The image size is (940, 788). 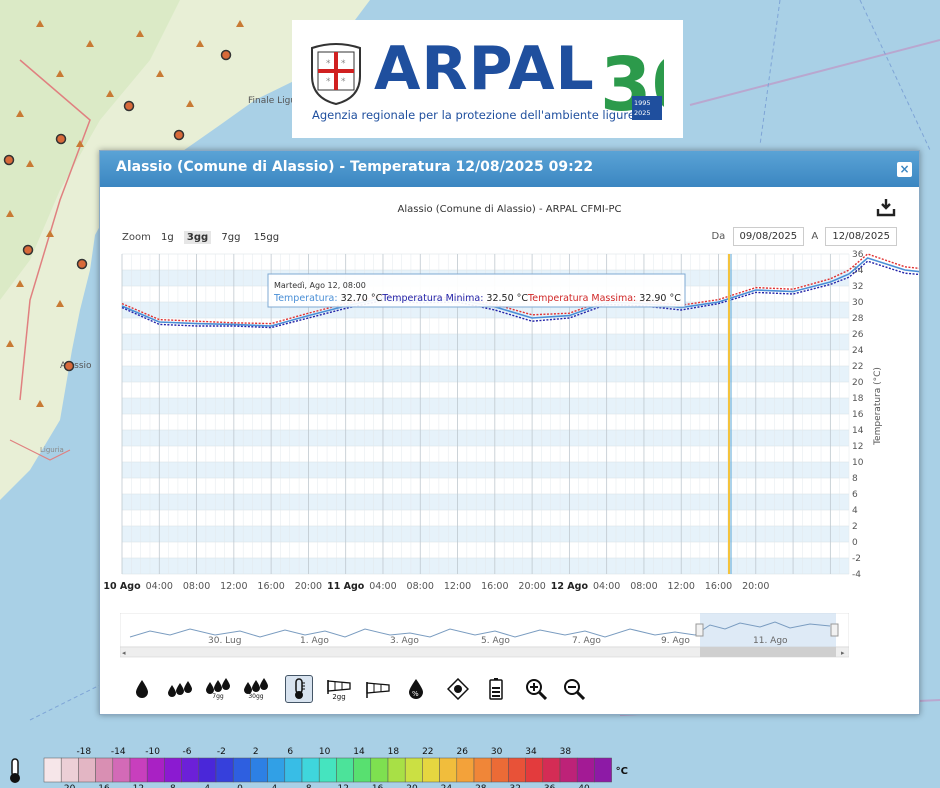 What do you see at coordinates (580, 298) in the screenshot?
I see `tooltip-max-label: Temperatura Massima` at bounding box center [580, 298].